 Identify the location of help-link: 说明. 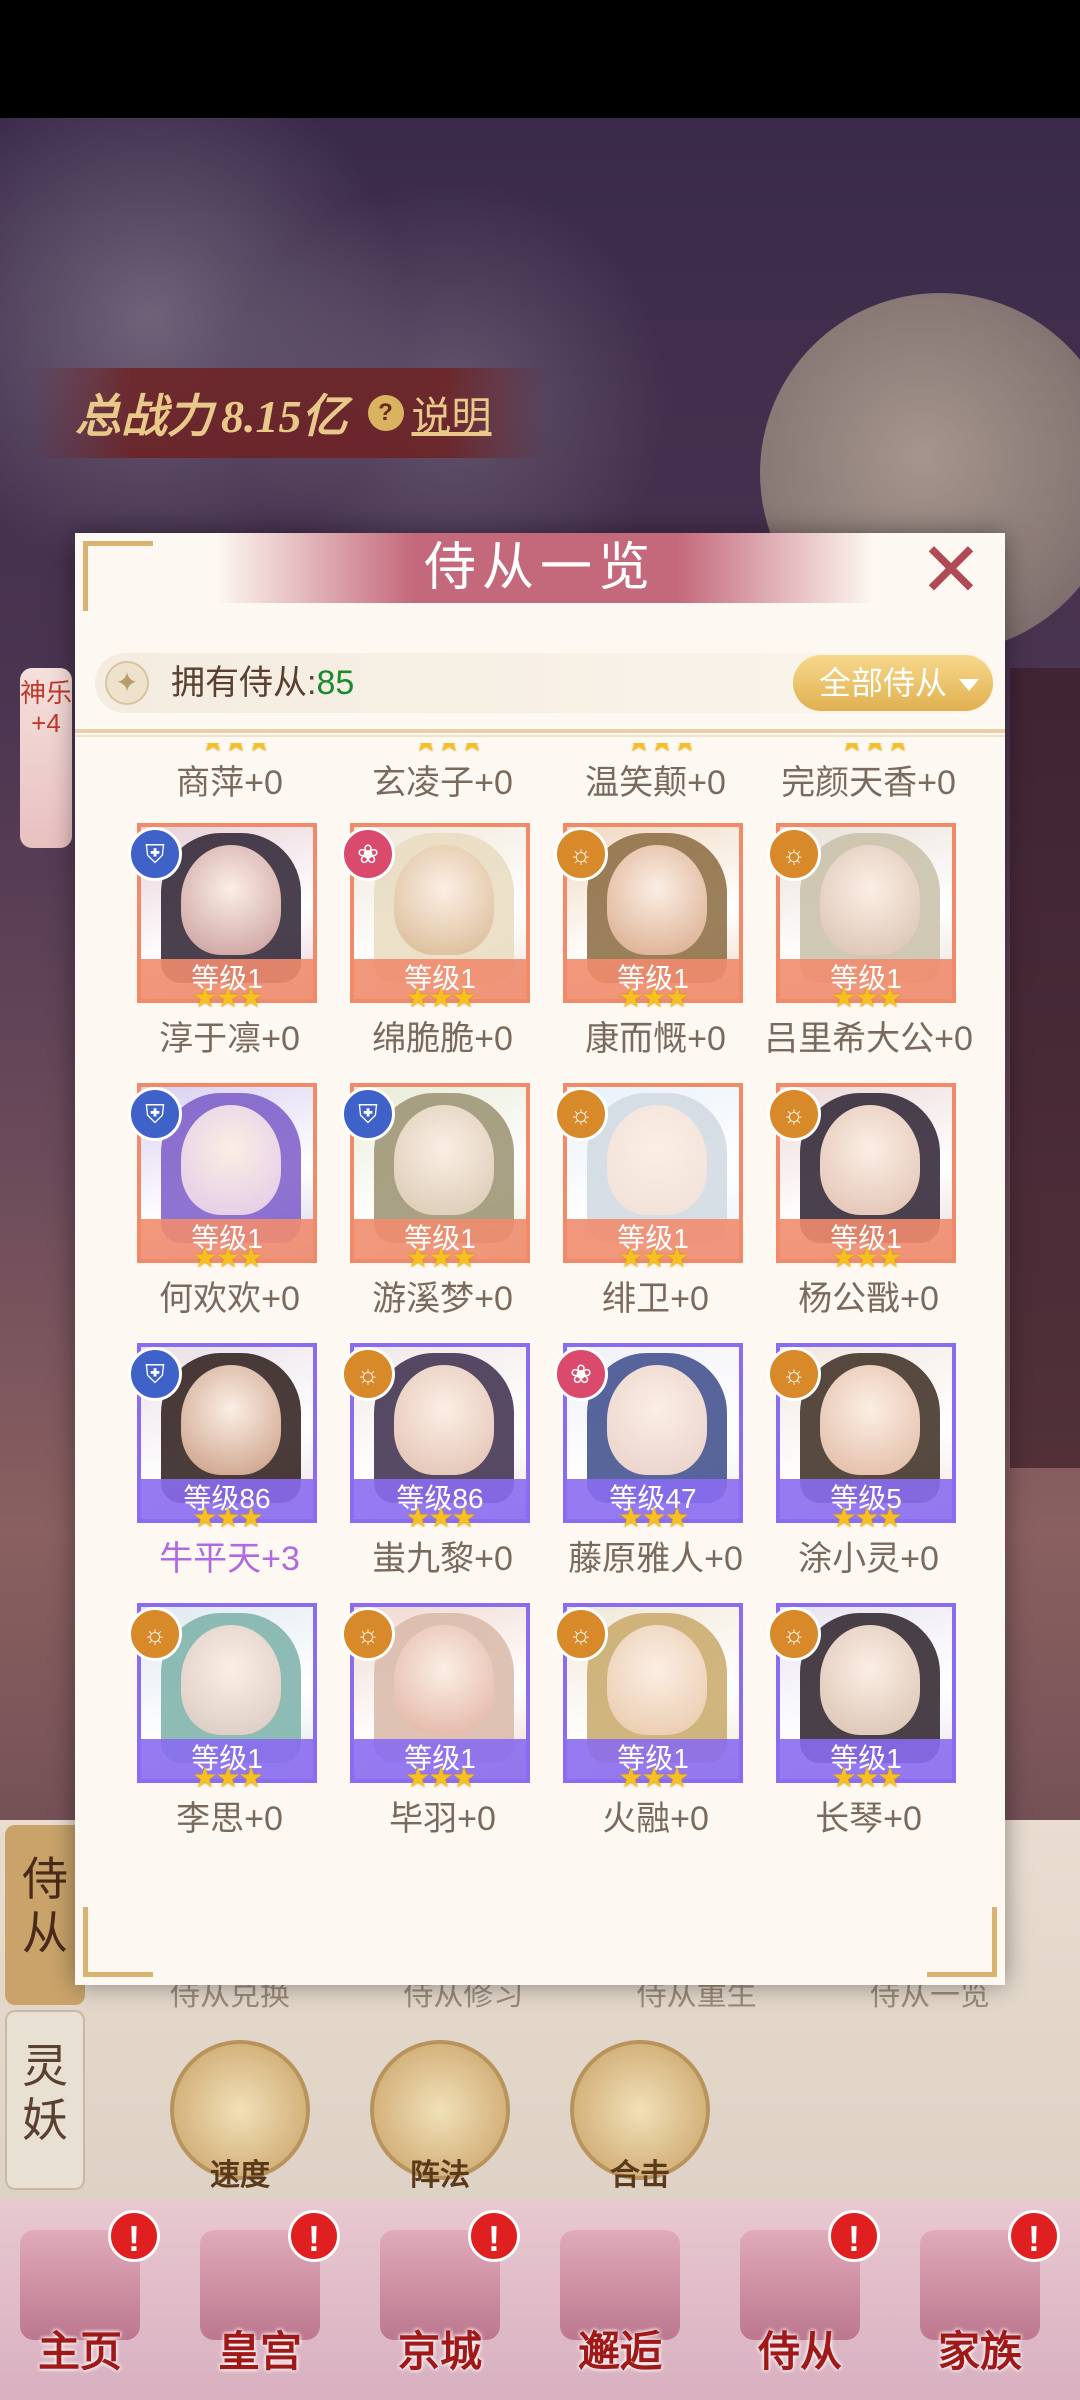
(452, 413).